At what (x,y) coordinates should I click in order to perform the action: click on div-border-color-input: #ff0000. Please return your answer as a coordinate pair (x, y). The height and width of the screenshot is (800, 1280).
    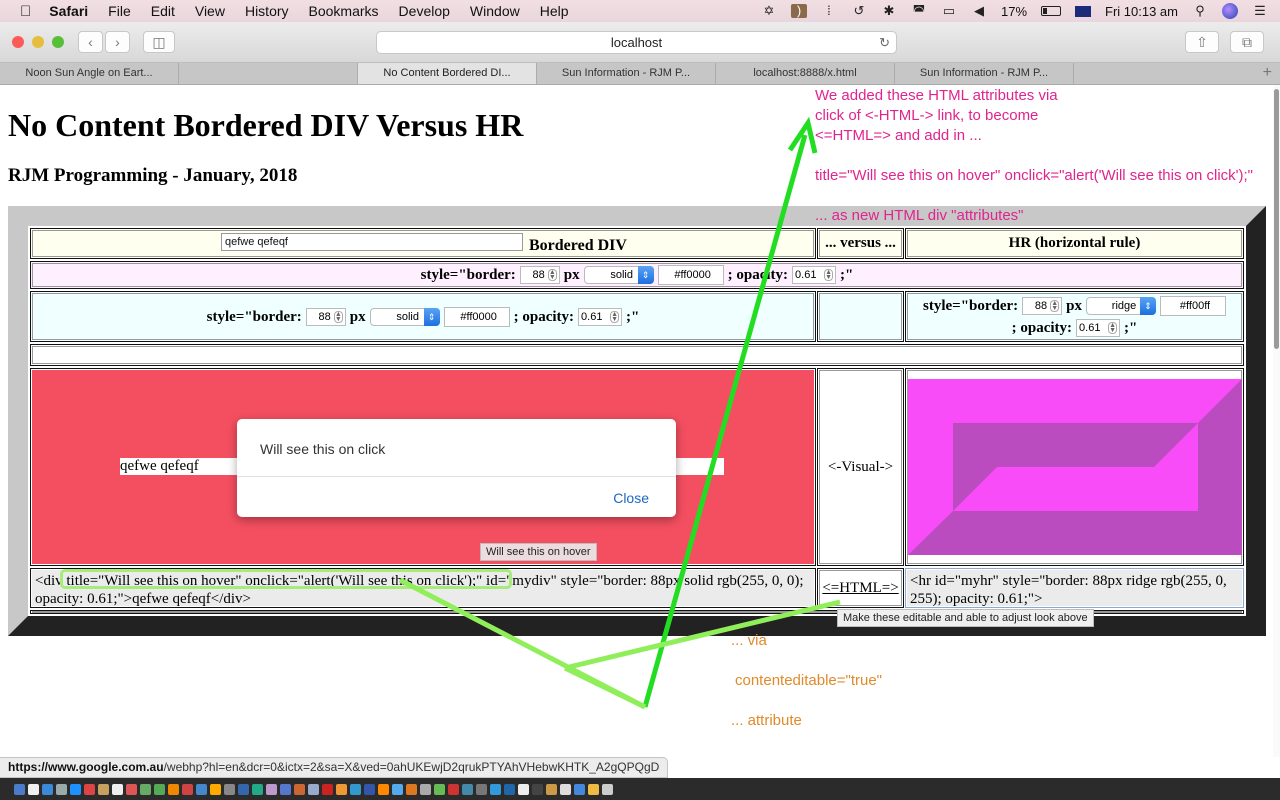
    Looking at the image, I should click on (476, 317).